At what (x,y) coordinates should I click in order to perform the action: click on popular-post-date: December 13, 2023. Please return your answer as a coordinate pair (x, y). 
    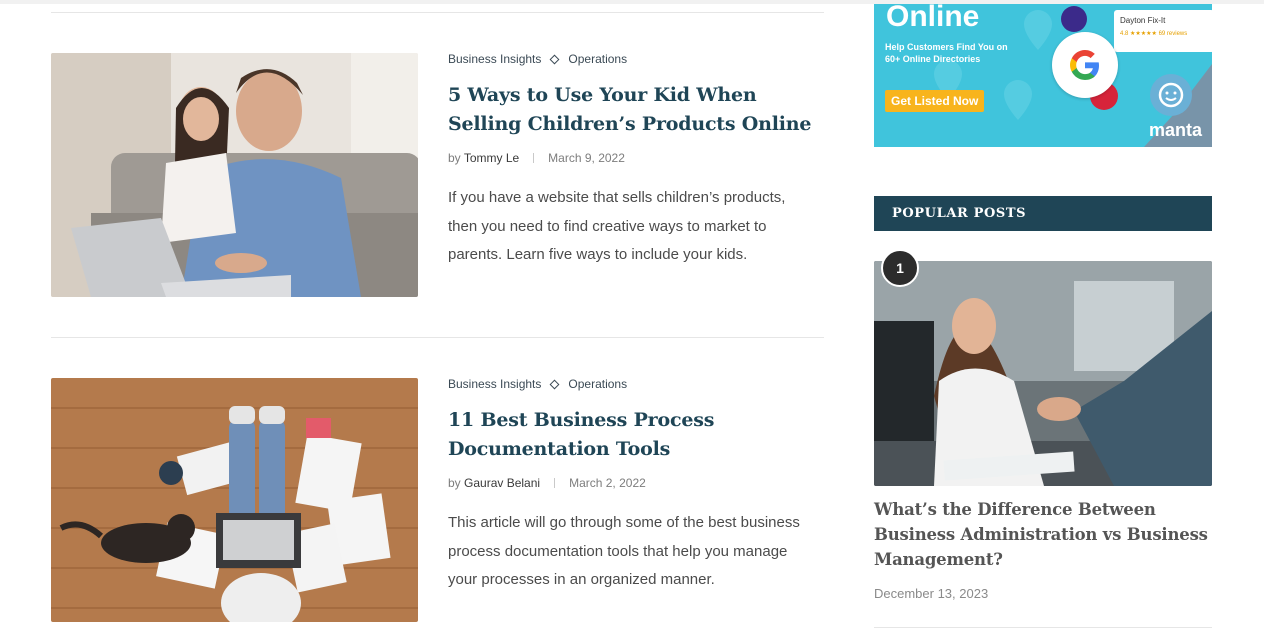
    Looking at the image, I should click on (931, 593).